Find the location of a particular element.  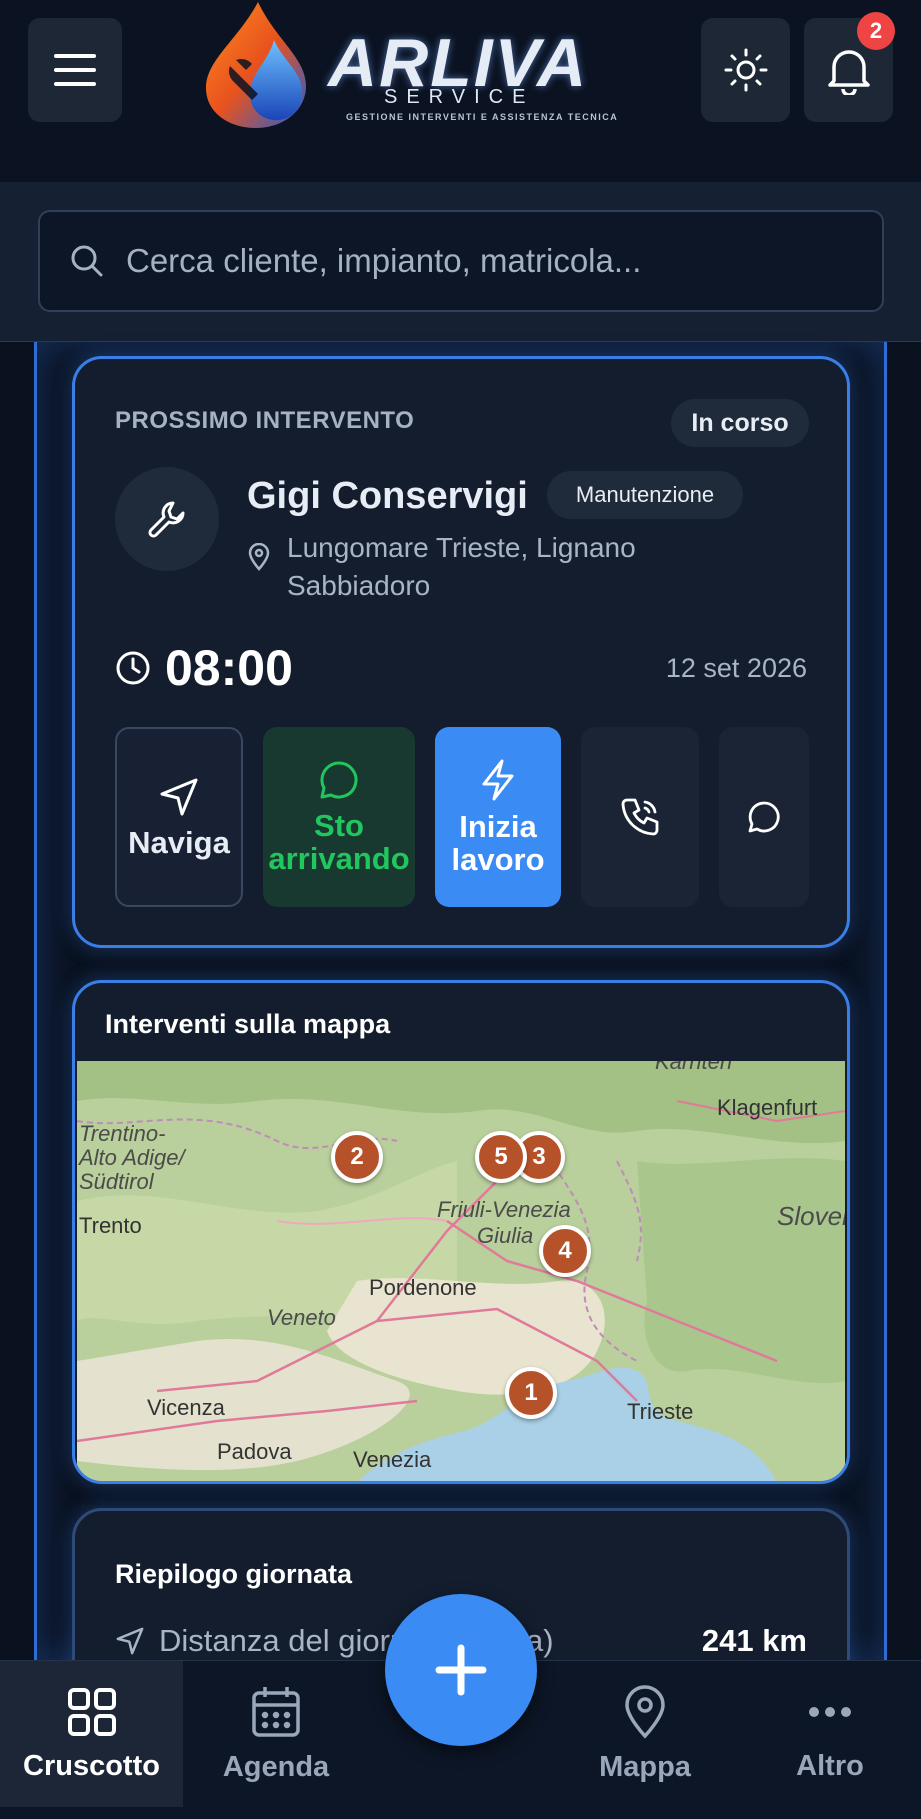

arriving-label-1: Sto is located at coordinates (339, 825).